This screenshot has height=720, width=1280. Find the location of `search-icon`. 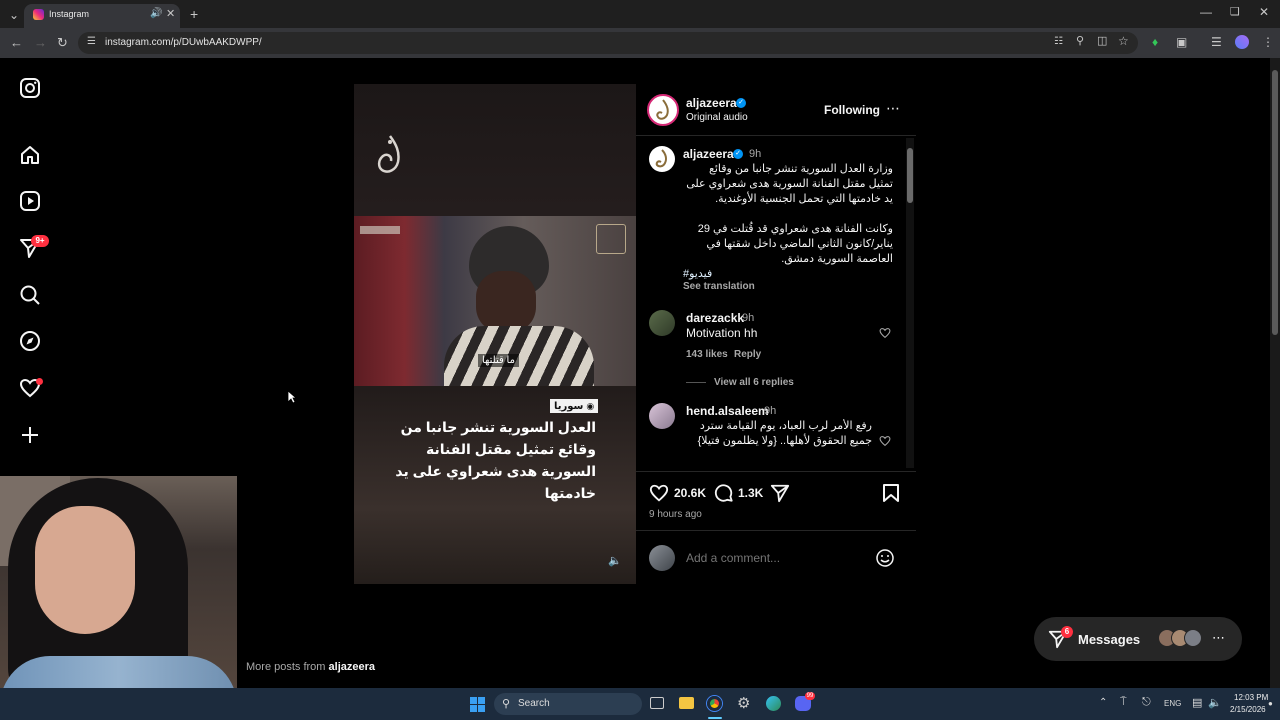

search-icon is located at coordinates (30, 295).